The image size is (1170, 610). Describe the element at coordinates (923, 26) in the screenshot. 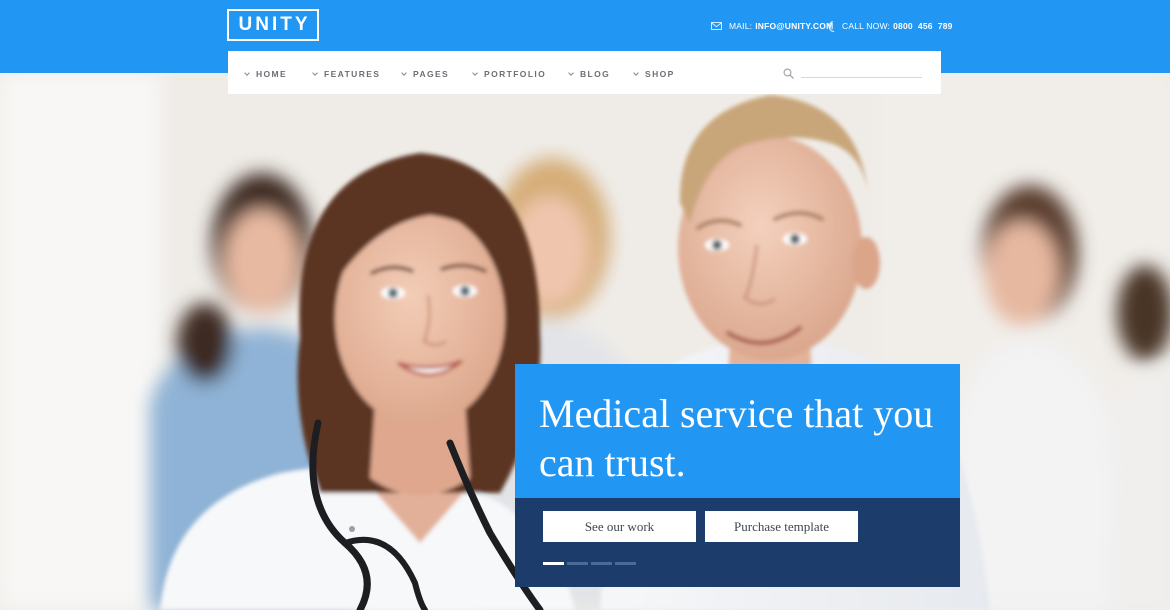

I see `phone-value: 0800 456 789` at that location.